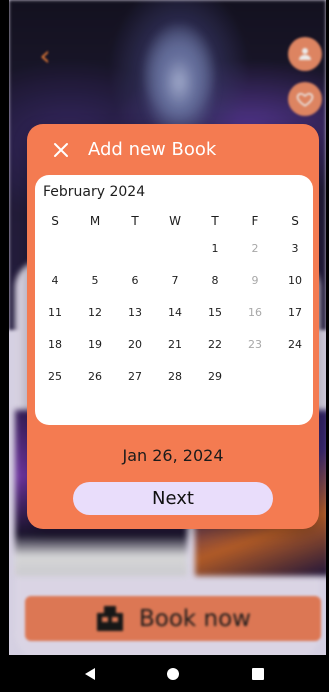 The height and width of the screenshot is (692, 329). Describe the element at coordinates (55, 377) in the screenshot. I see `calendar-day: 25` at that location.